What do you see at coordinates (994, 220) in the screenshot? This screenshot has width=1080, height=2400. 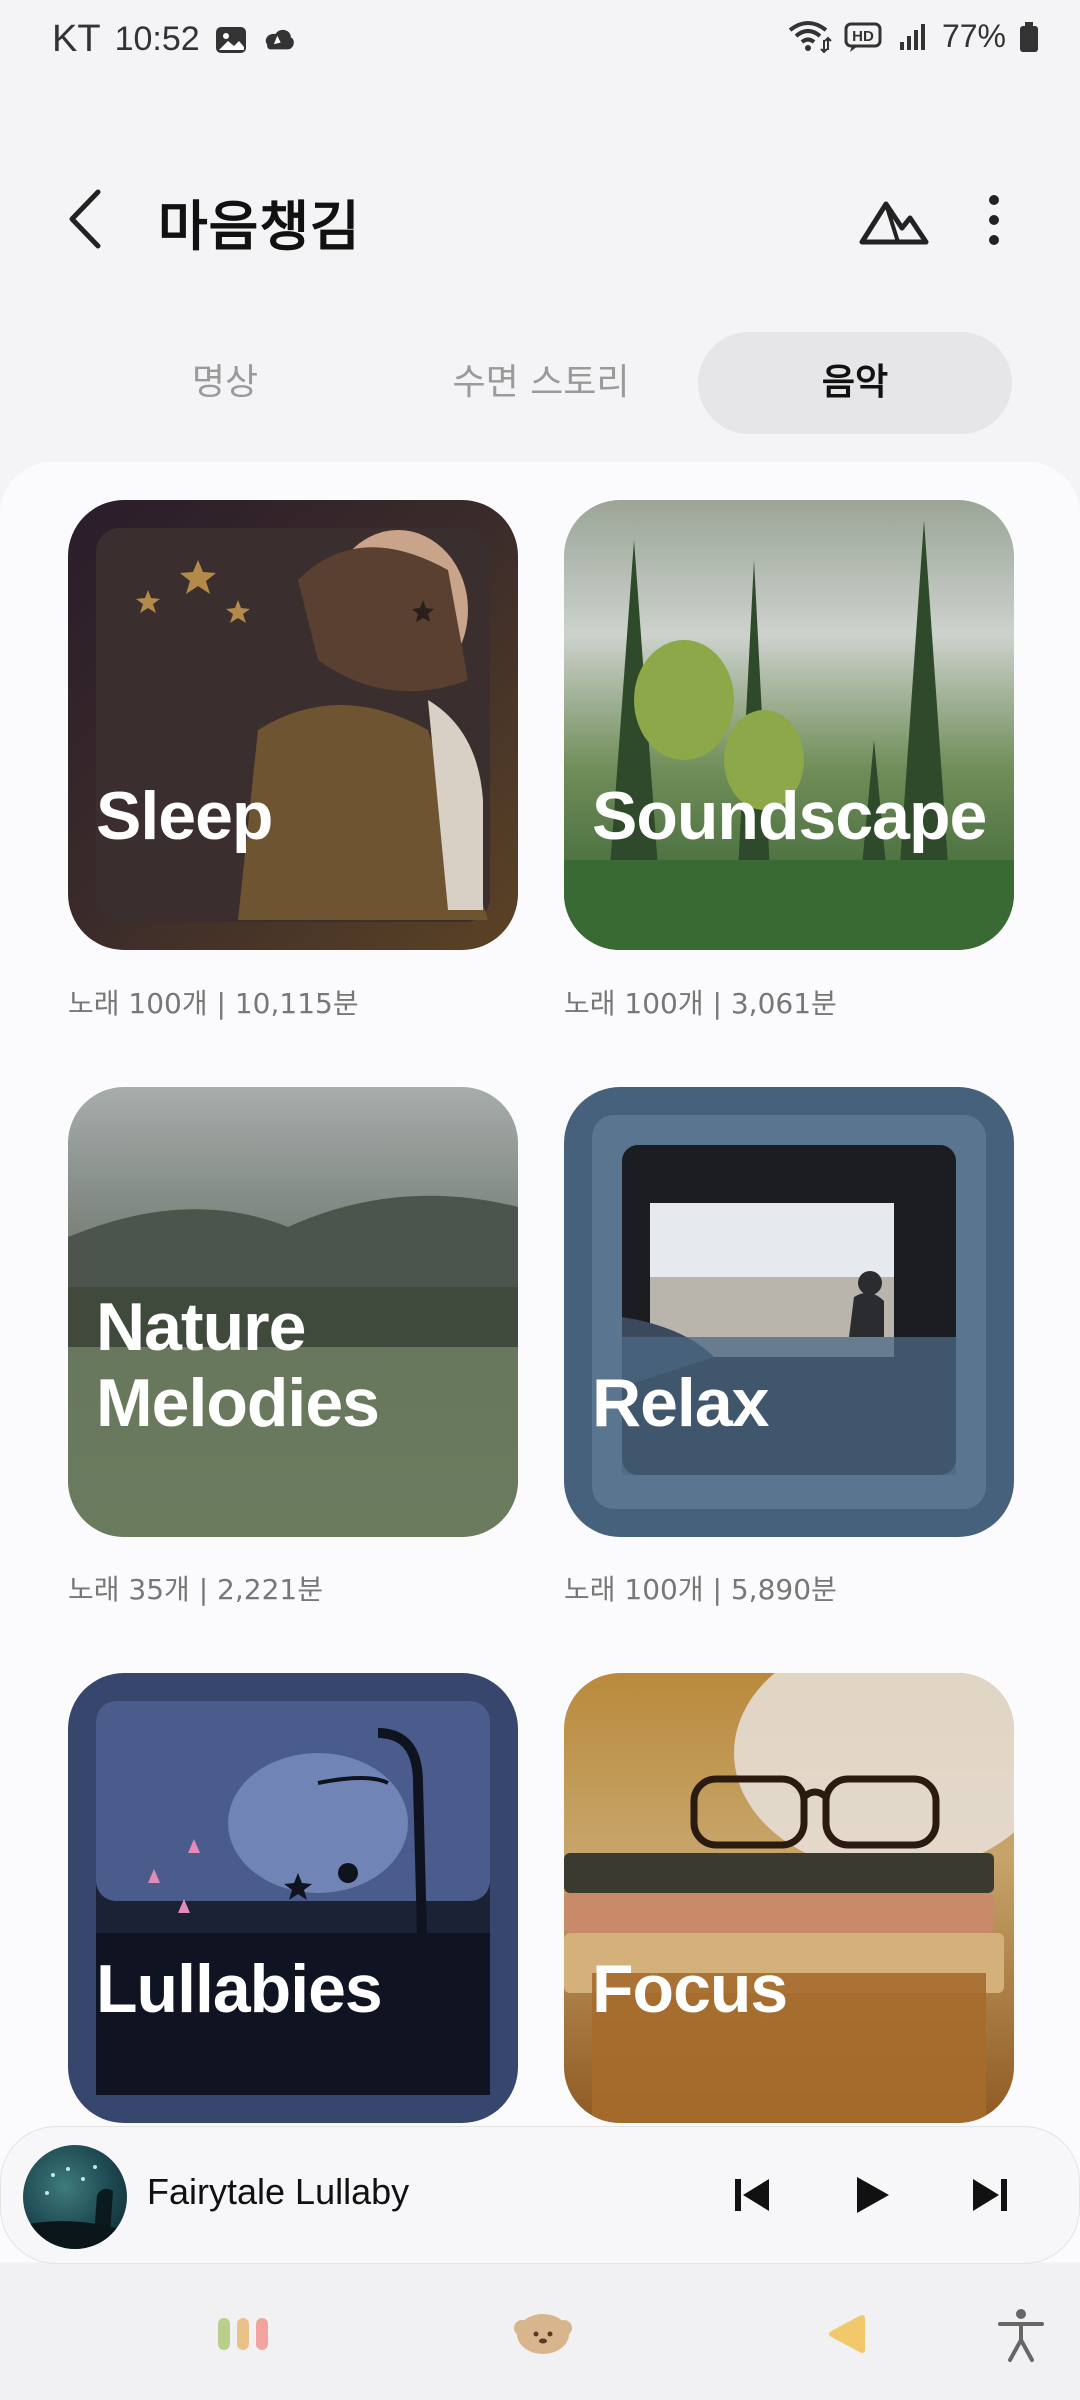 I see `more-options-icon` at bounding box center [994, 220].